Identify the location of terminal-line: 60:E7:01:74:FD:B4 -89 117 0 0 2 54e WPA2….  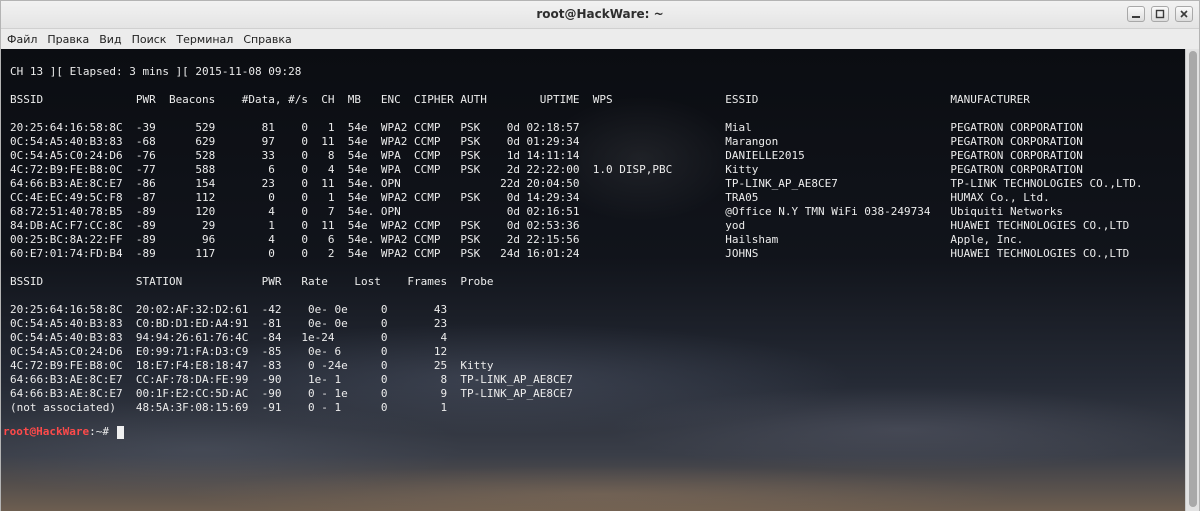
(570, 253).